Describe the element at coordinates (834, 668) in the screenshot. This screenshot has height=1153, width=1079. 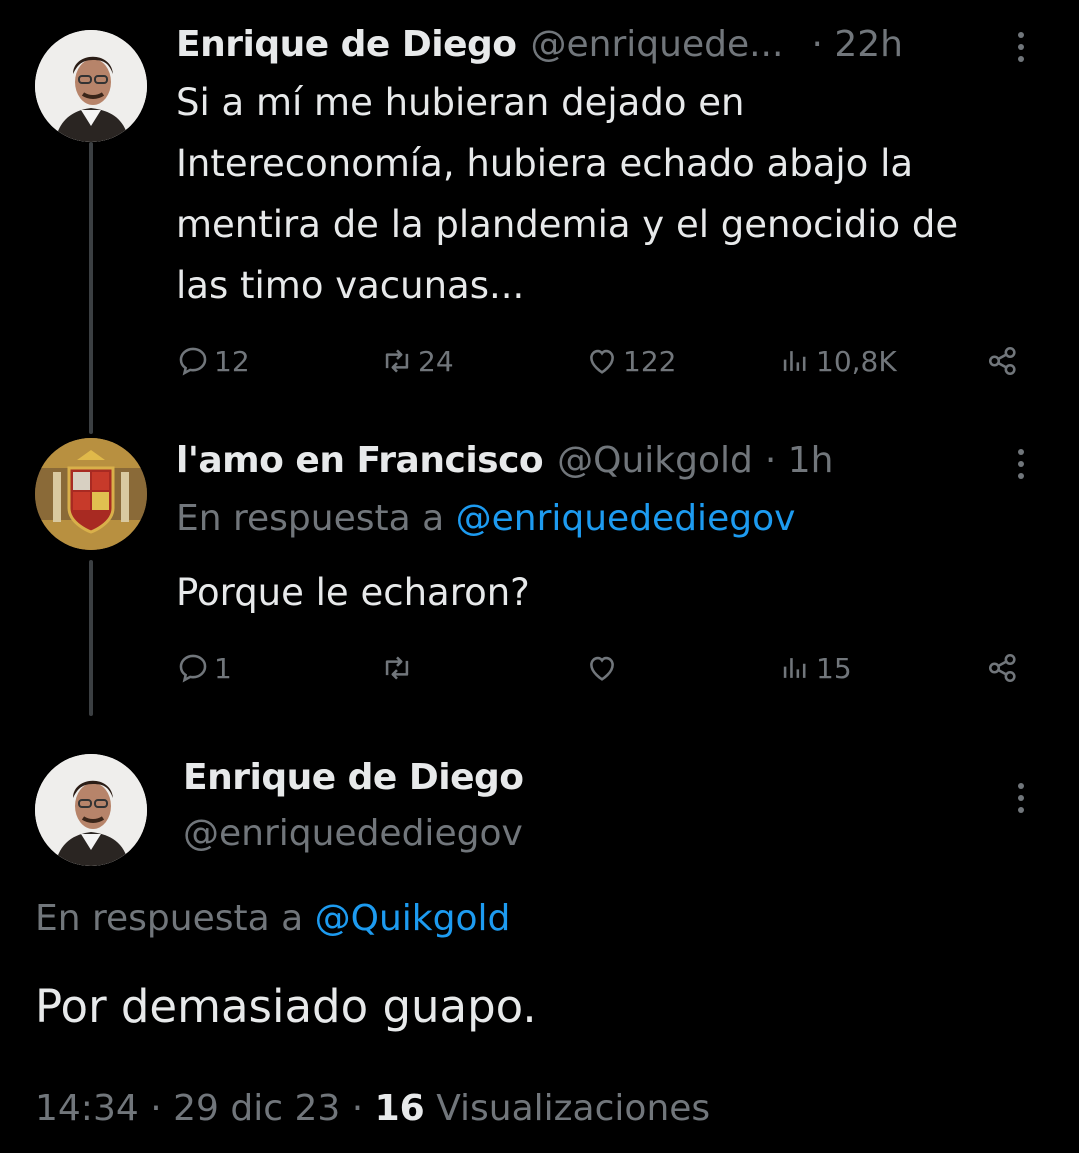
I see `views-count: 15` at that location.